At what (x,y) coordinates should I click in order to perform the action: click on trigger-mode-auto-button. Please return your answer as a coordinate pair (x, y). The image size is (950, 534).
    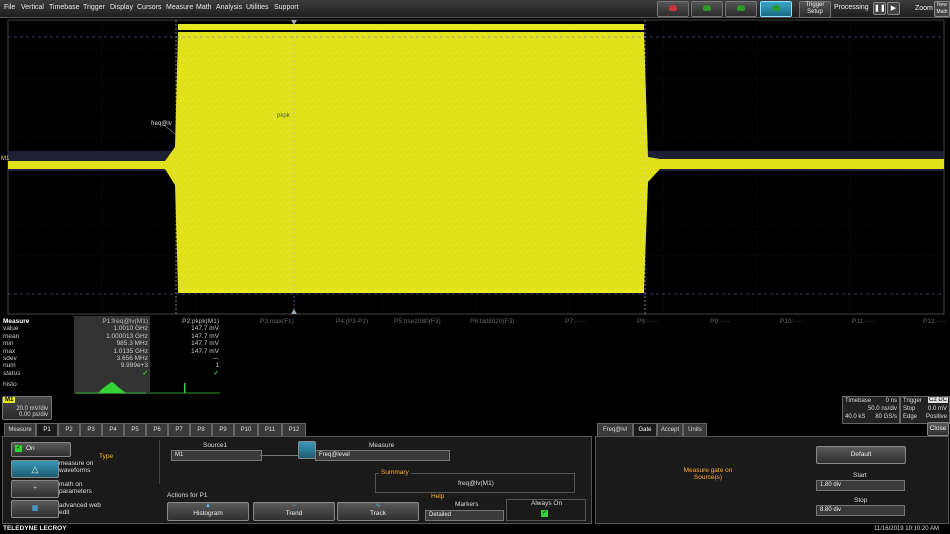
    Looking at the image, I should click on (707, 9).